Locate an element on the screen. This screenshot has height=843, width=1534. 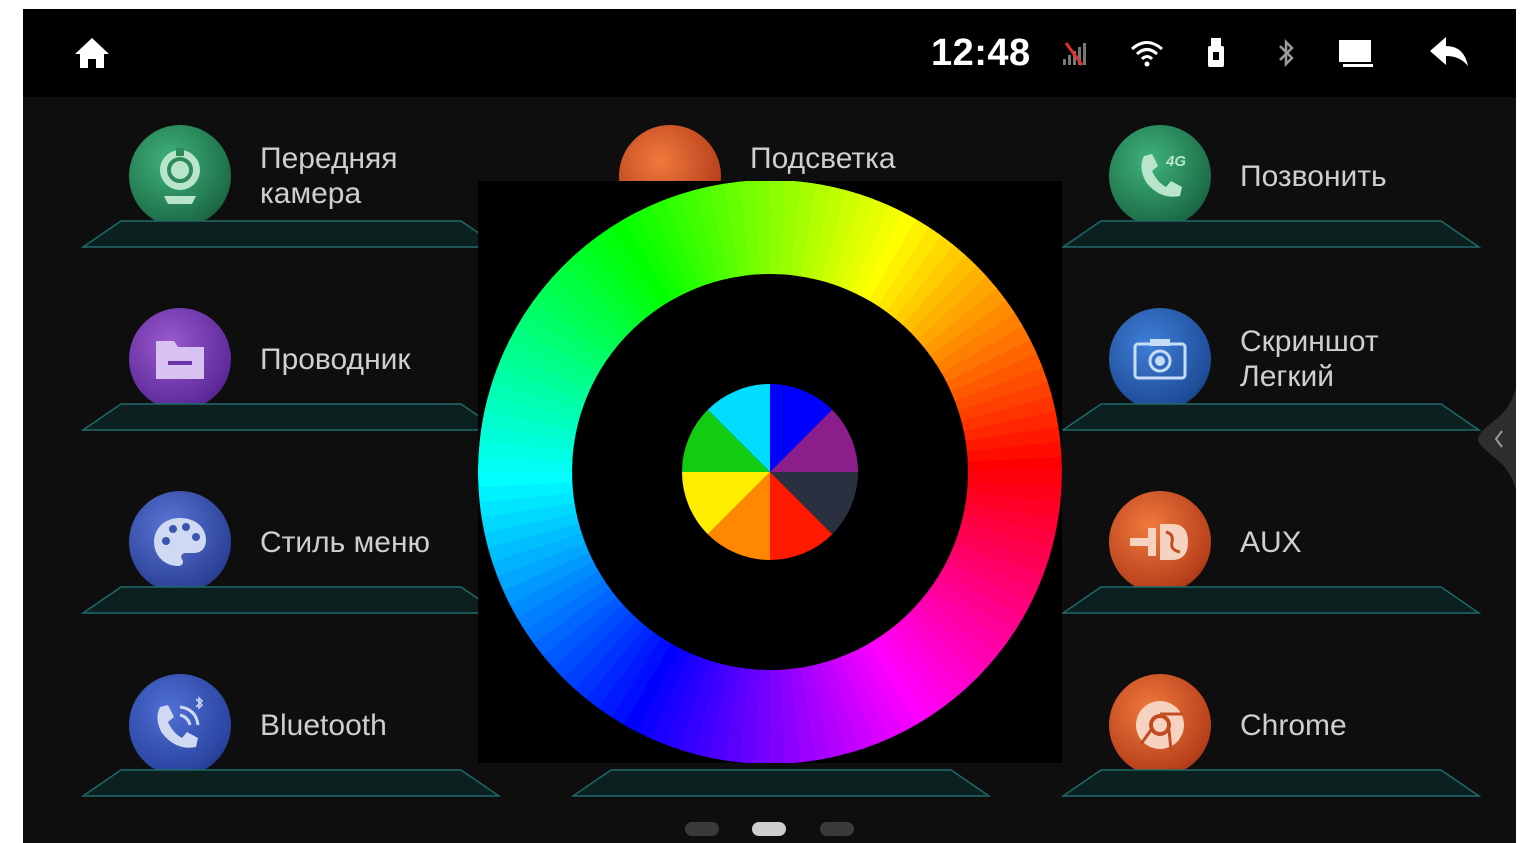
app-label-line1: Bluetooth is located at coordinates (323, 725).